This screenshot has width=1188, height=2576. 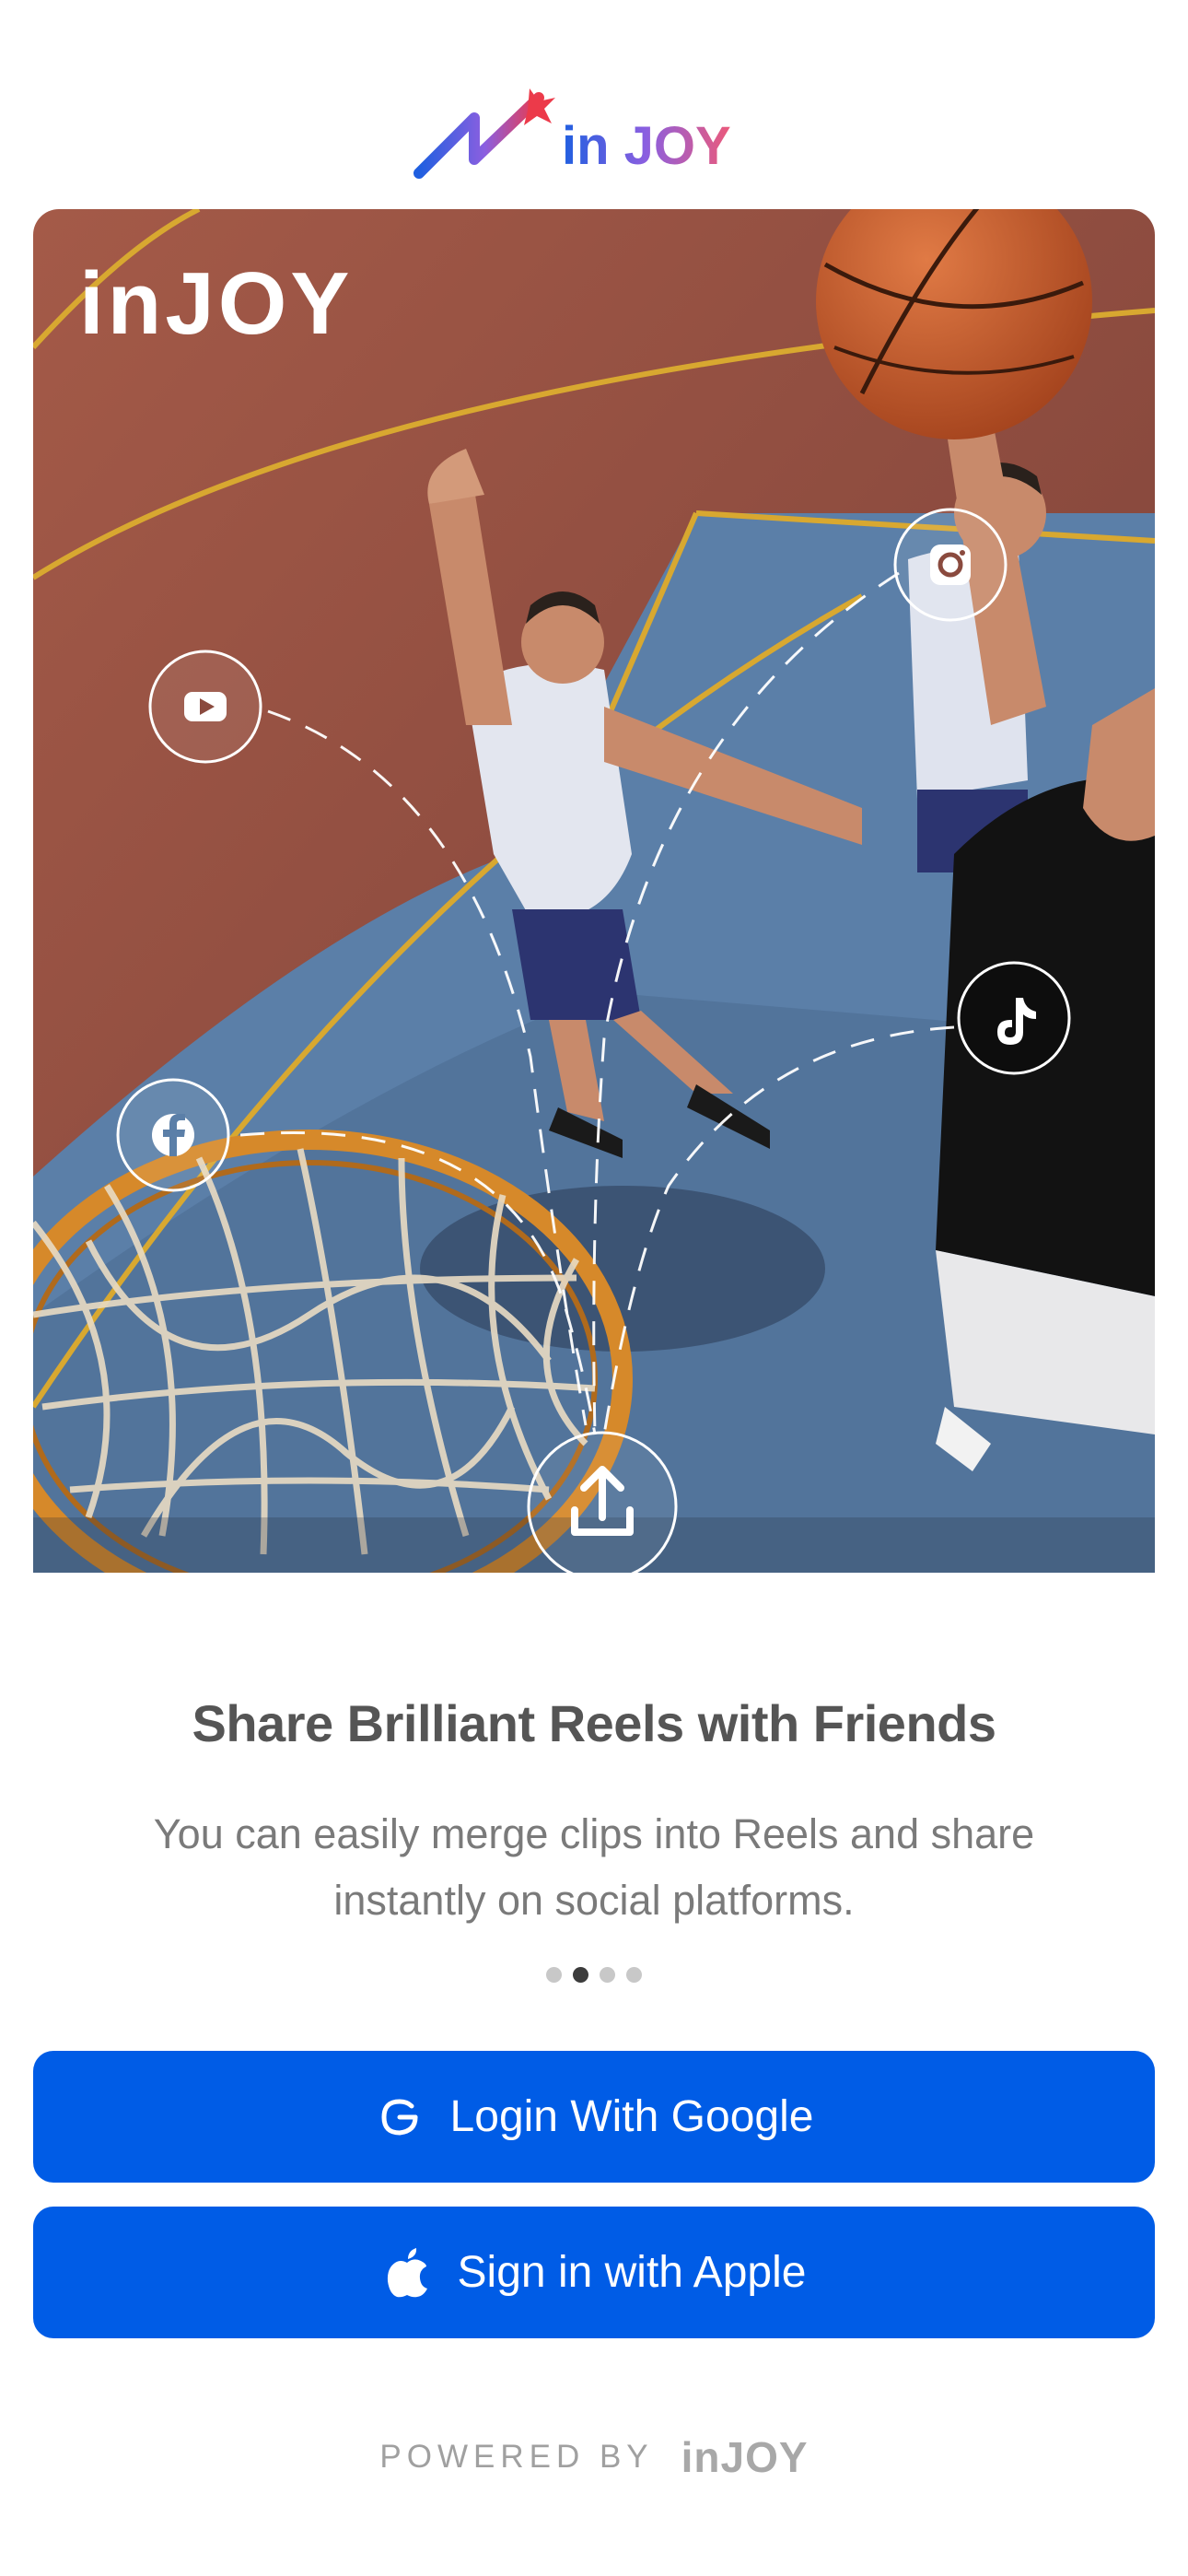 I want to click on sign-in-apple-button: Sign in with Apple, so click(x=594, y=2272).